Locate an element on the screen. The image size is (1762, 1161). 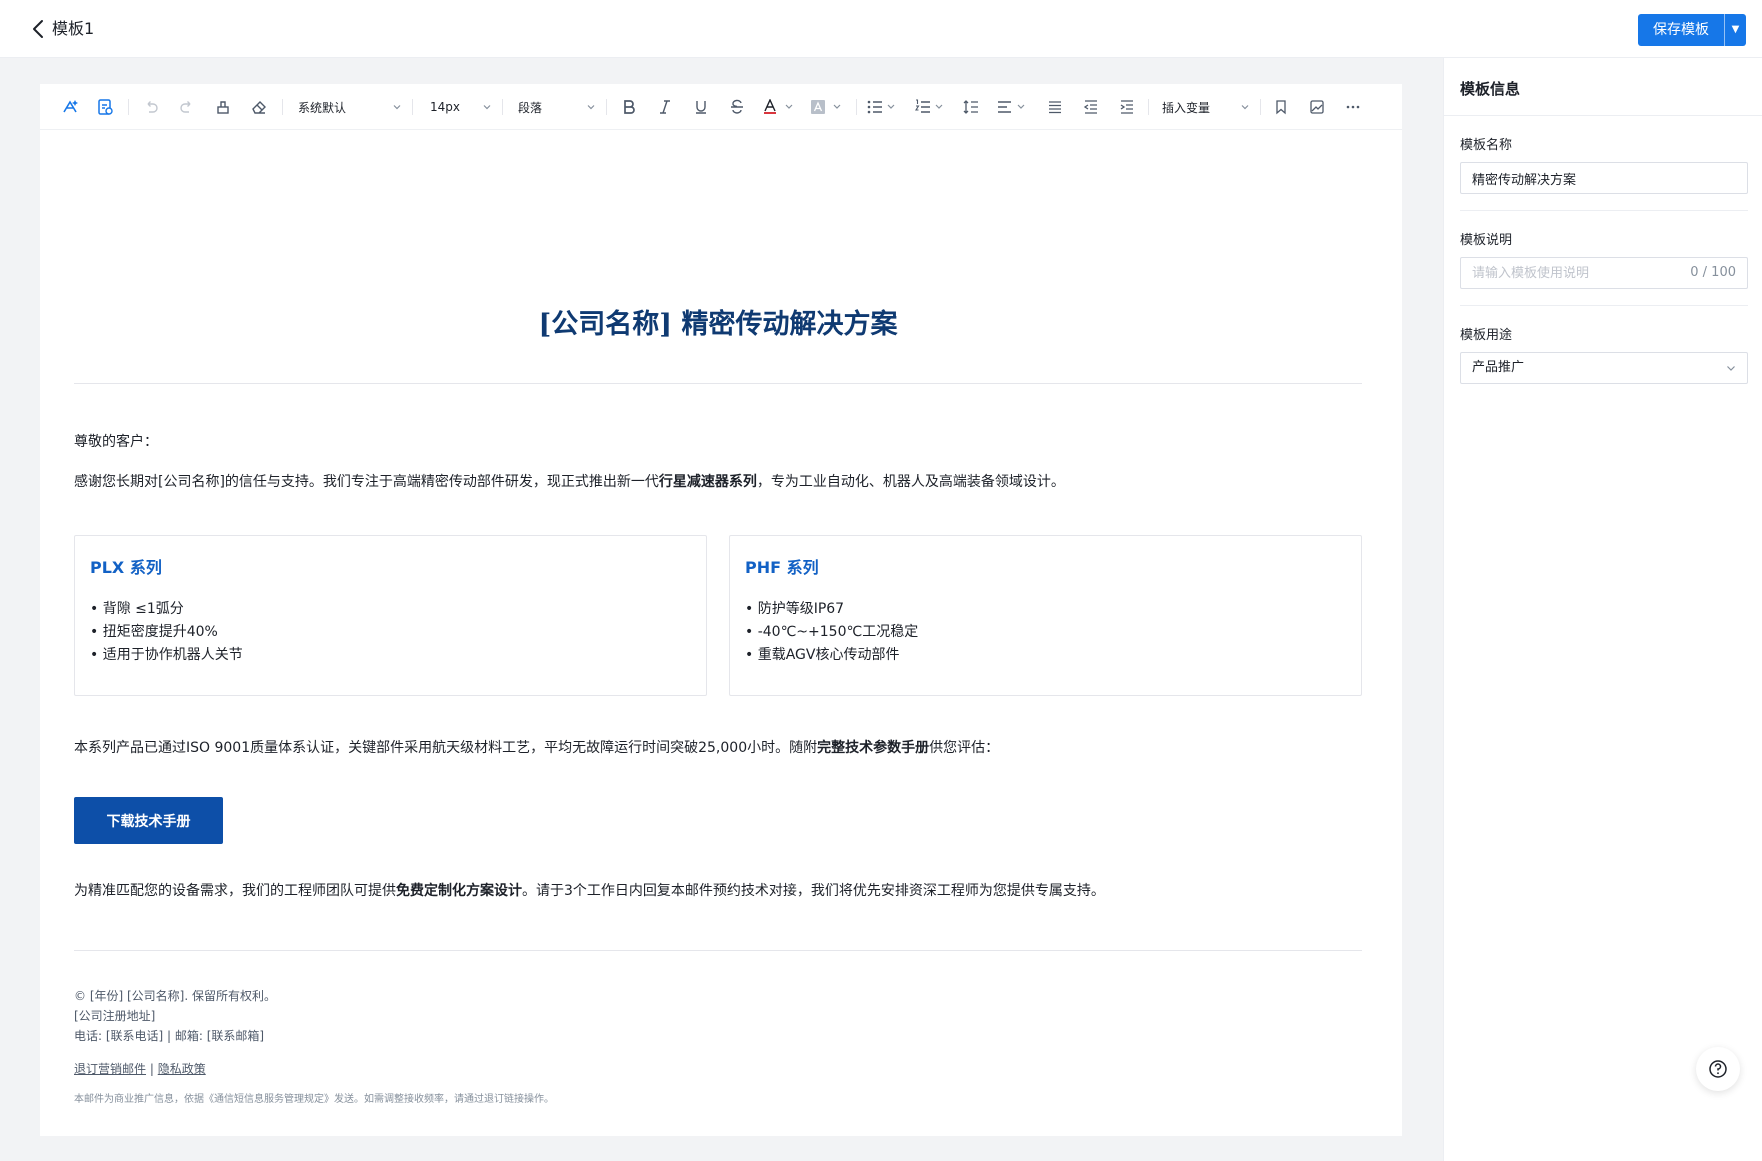
font-size-value: 14px is located at coordinates (445, 107).